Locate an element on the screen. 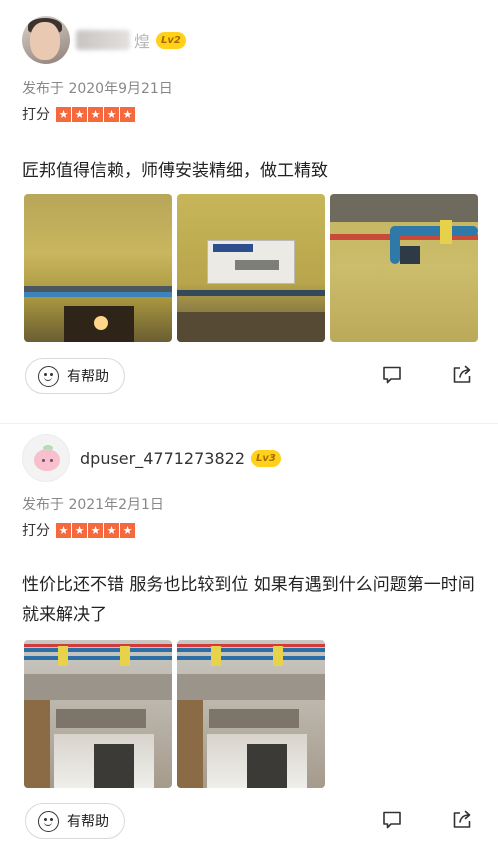  user-row: dpuser_4771273822 Lv3 is located at coordinates (151, 458).